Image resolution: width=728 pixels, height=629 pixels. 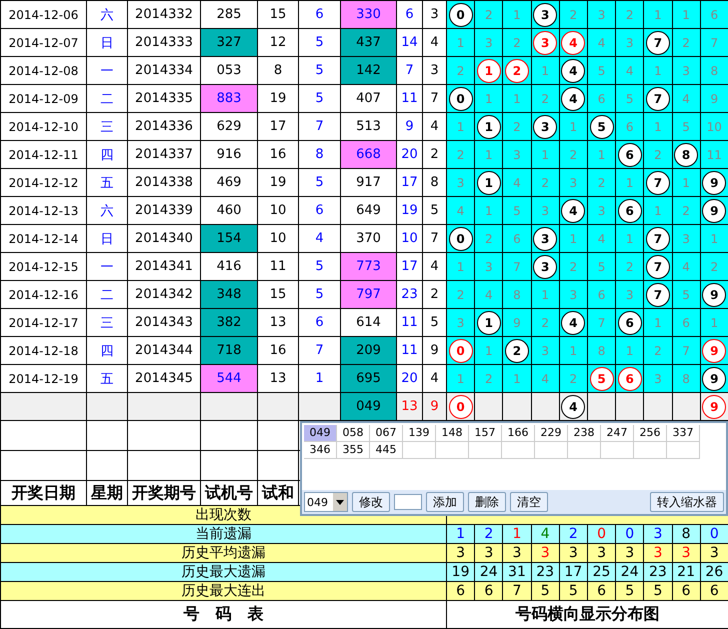 What do you see at coordinates (445, 502) in the screenshot?
I see `toolbar-button: 添加` at bounding box center [445, 502].